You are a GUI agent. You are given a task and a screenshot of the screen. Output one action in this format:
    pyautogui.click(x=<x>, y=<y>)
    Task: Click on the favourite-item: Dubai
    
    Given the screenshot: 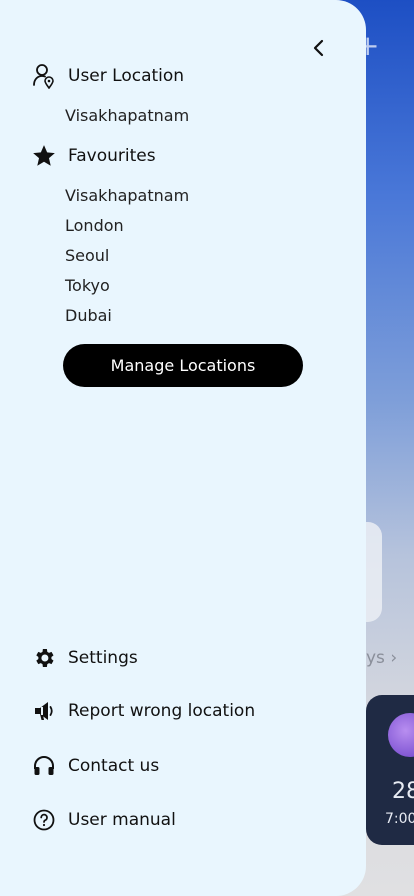 What is the action you would take?
    pyautogui.click(x=88, y=316)
    